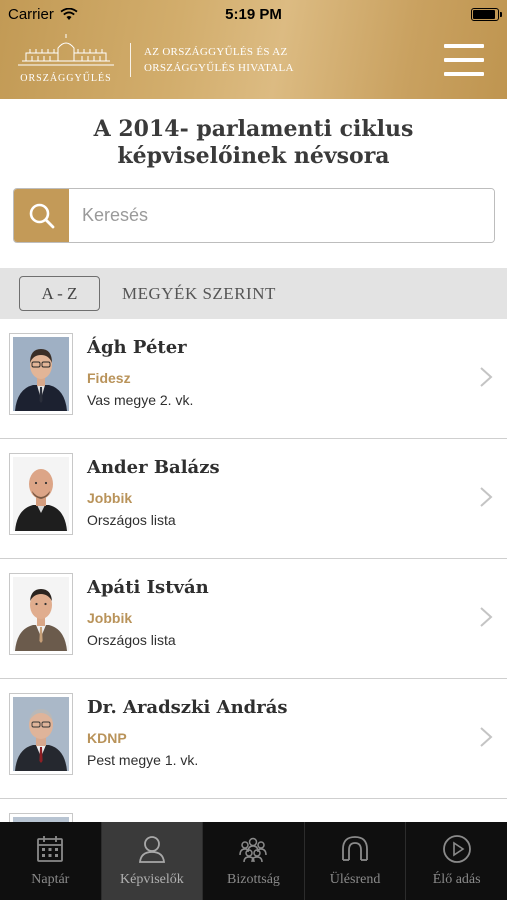 The height and width of the screenshot is (900, 507). Describe the element at coordinates (109, 378) in the screenshot. I see `member-party: Fidesz` at that location.